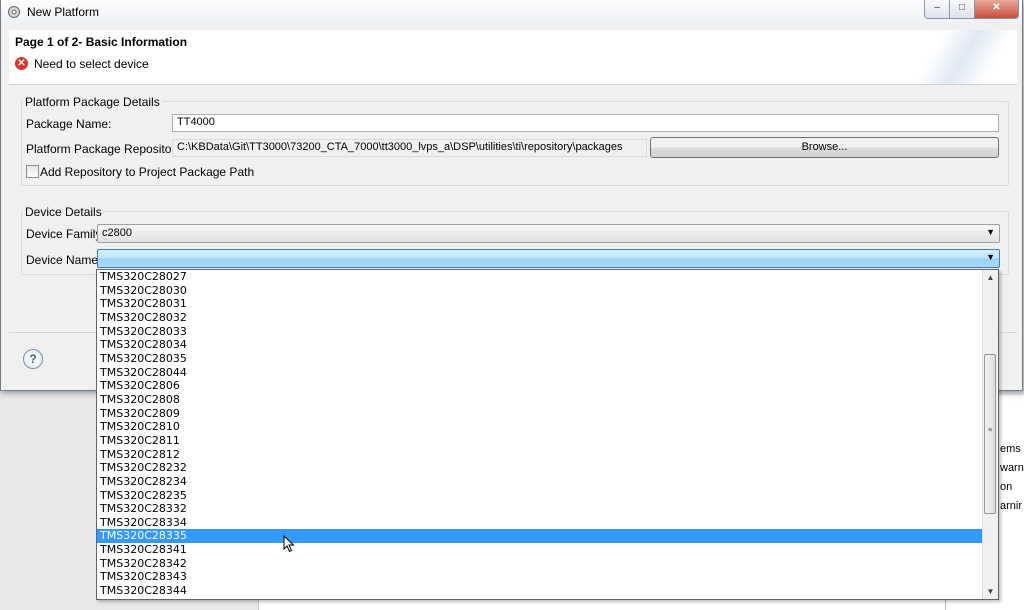 This screenshot has height=610, width=1024. What do you see at coordinates (540, 591) in the screenshot?
I see `device-option: TMS320C28344` at bounding box center [540, 591].